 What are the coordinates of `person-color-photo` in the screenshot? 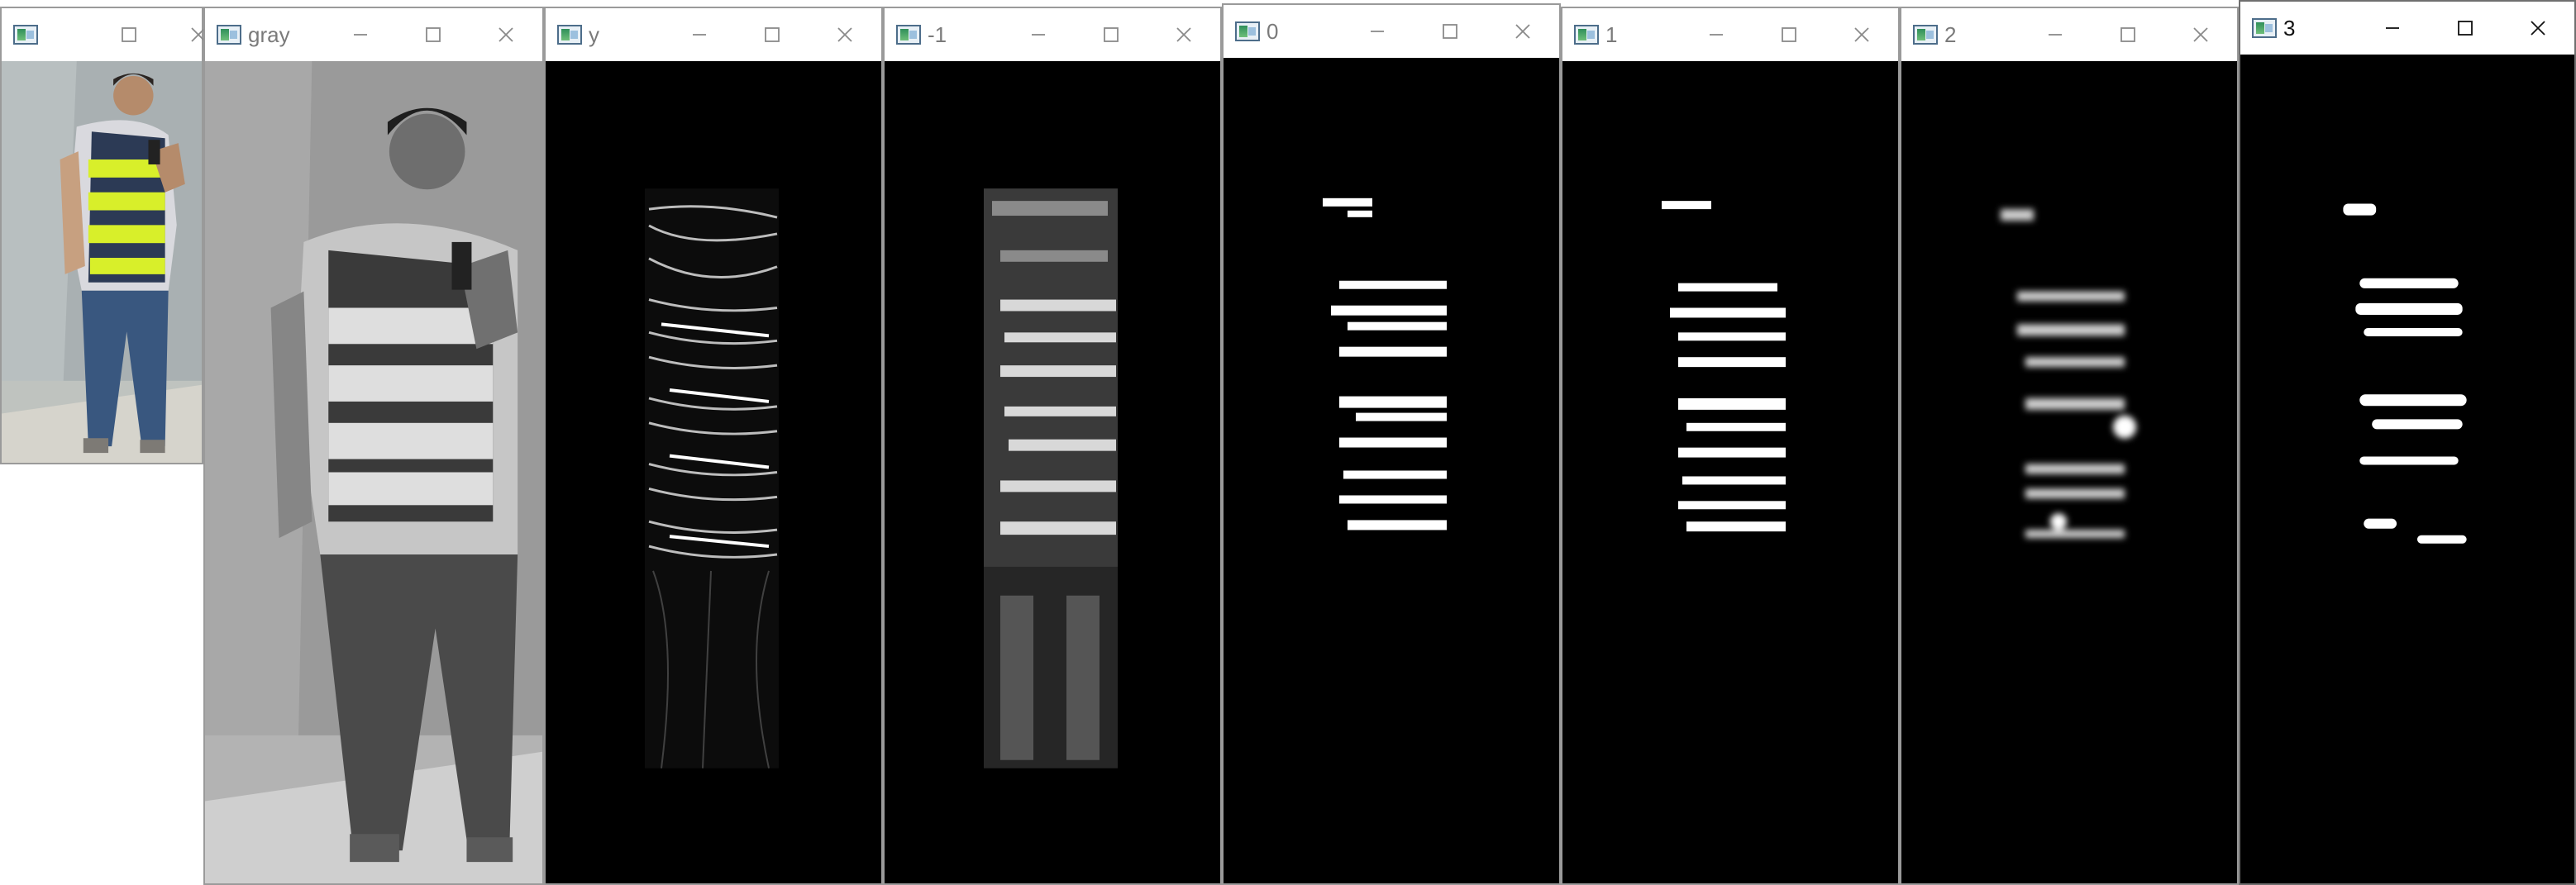 It's located at (102, 262).